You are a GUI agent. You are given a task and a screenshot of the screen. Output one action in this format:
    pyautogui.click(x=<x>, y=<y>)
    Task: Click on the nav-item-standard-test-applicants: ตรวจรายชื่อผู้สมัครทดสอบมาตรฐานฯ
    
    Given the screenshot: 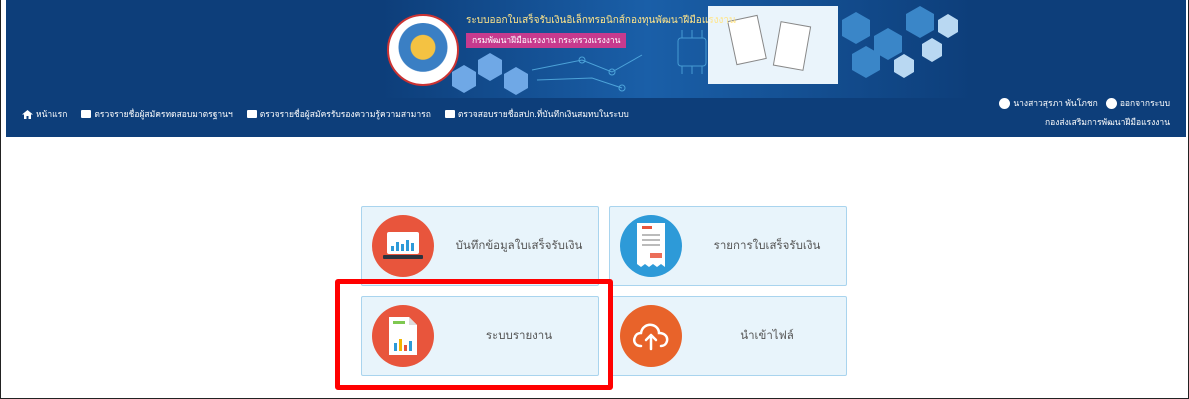 What is the action you would take?
    pyautogui.click(x=157, y=114)
    